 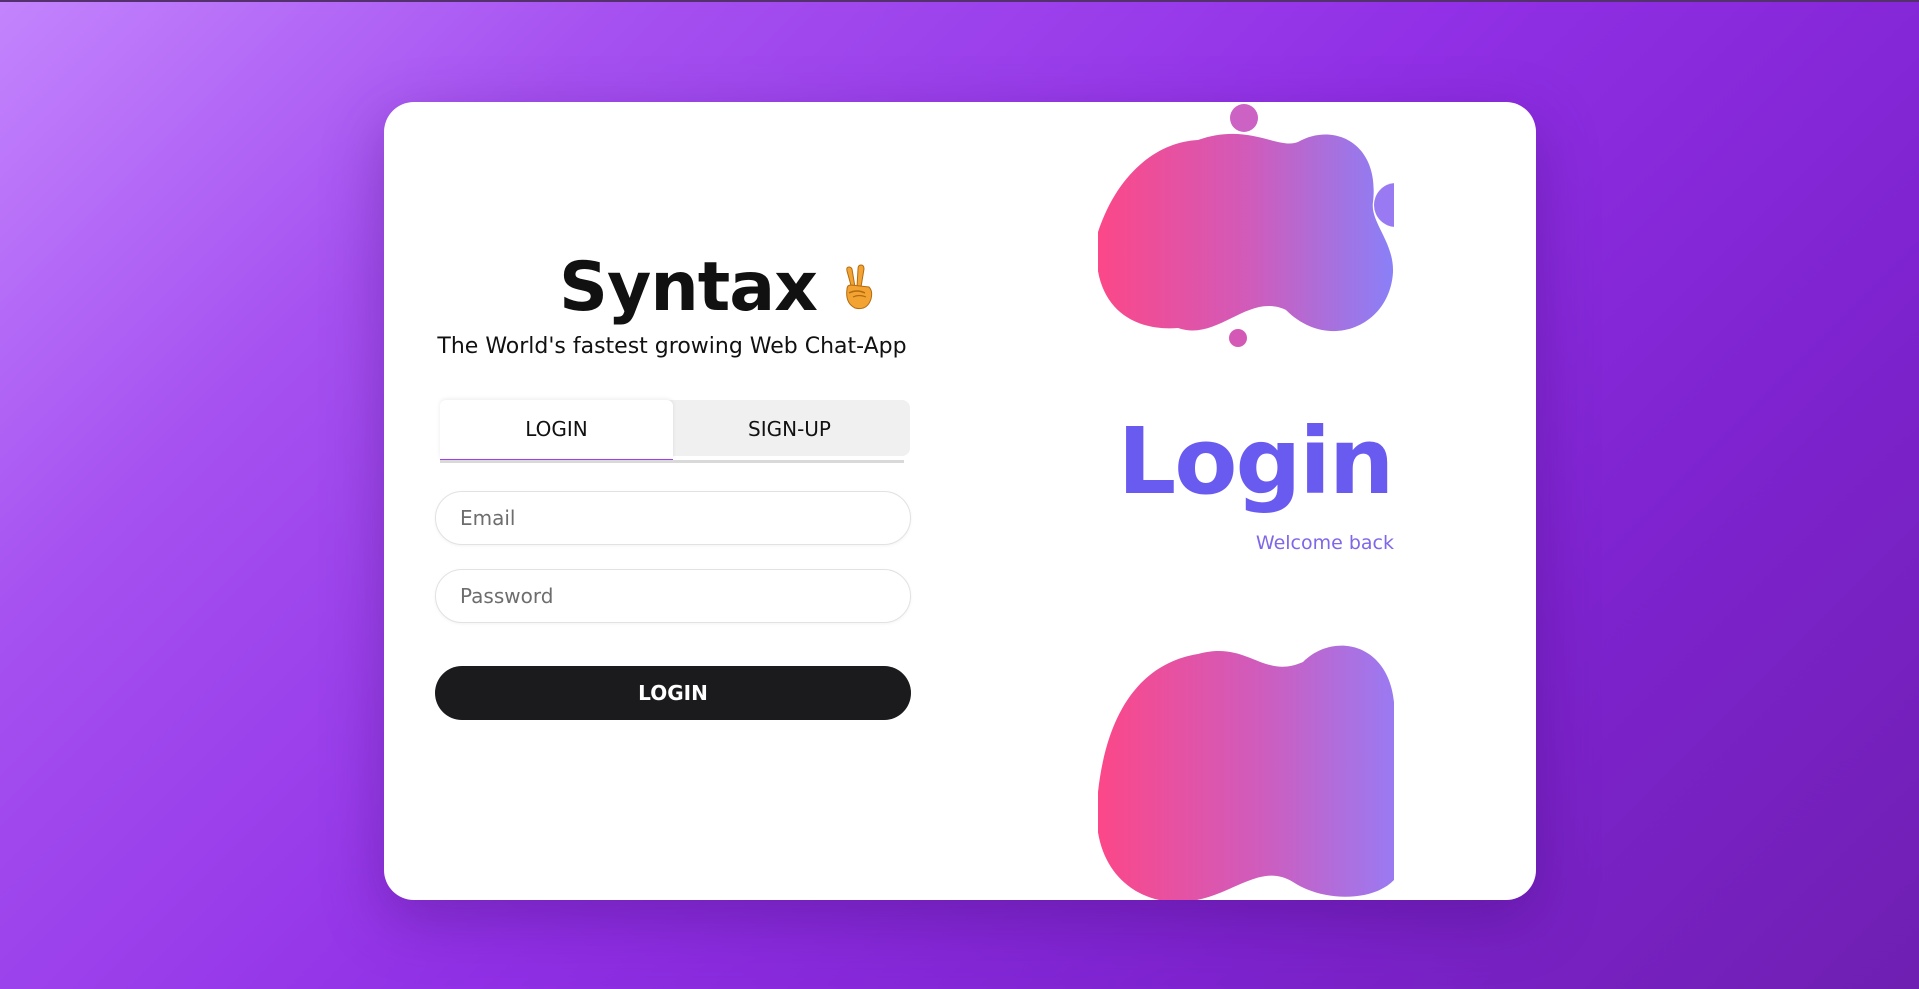 What do you see at coordinates (673, 518) in the screenshot?
I see `email-field` at bounding box center [673, 518].